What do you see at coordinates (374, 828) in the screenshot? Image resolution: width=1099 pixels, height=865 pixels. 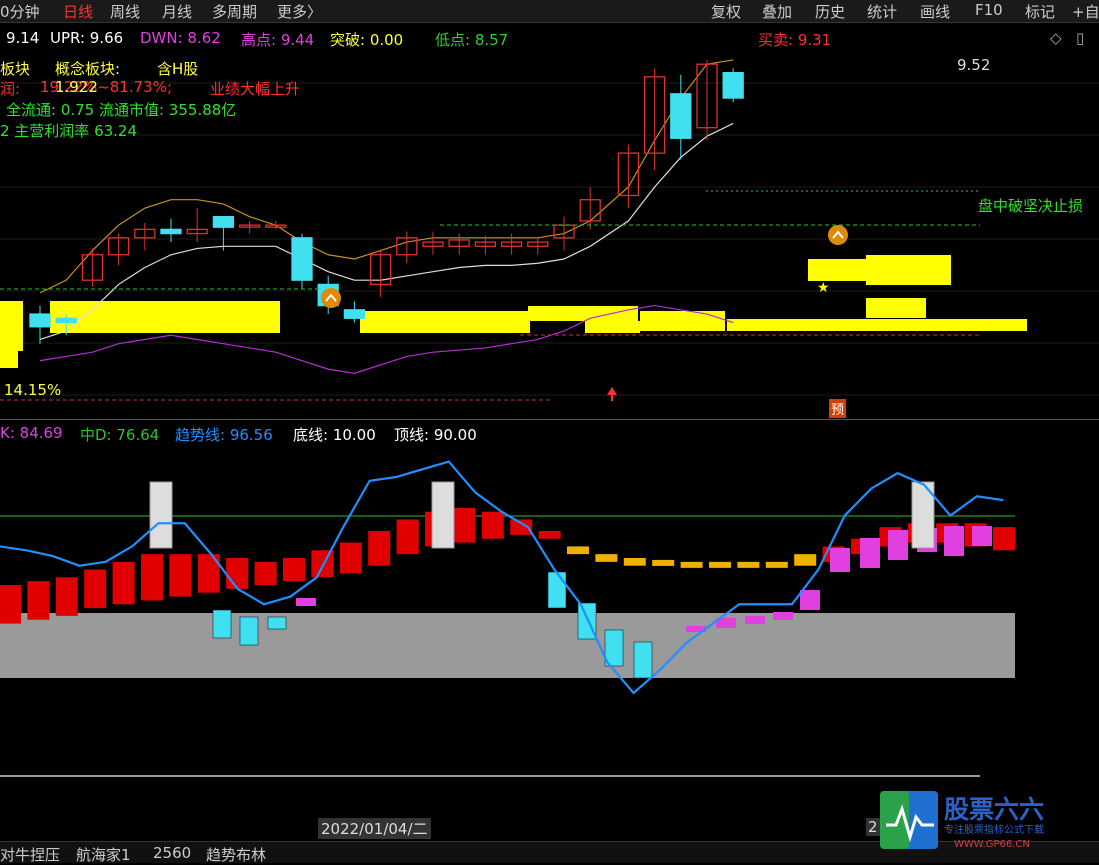 I see `date-label: 2022/01/04/二` at bounding box center [374, 828].